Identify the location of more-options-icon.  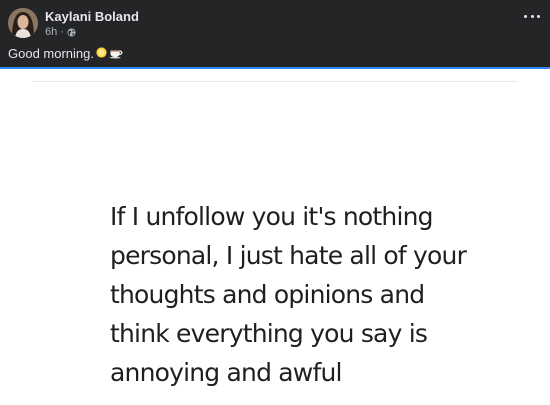
(532, 16).